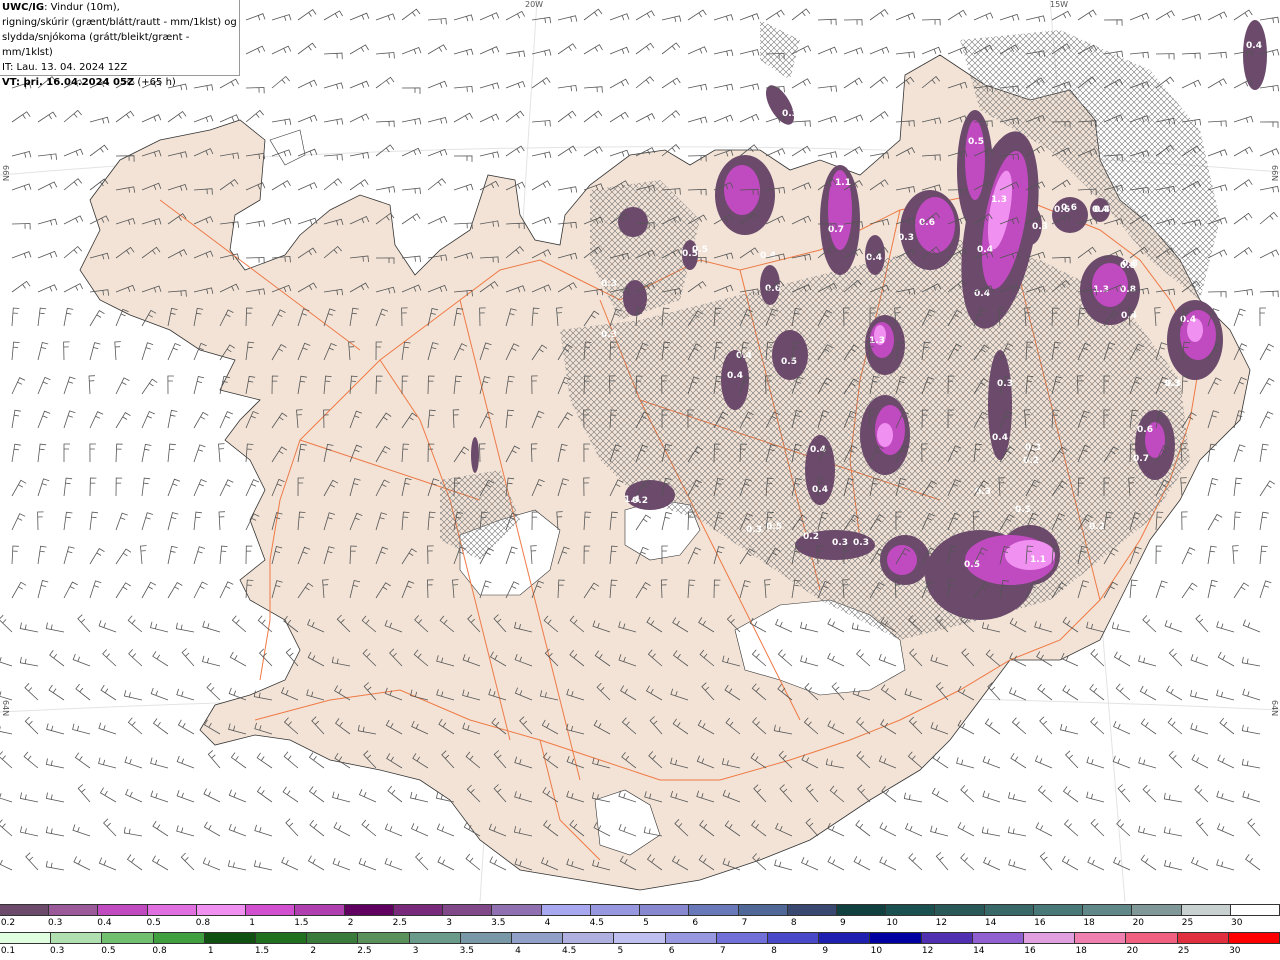 The height and width of the screenshot is (960, 1280). Describe the element at coordinates (5, 708) in the screenshot. I see `lat-label-64n-left: 64N` at that location.